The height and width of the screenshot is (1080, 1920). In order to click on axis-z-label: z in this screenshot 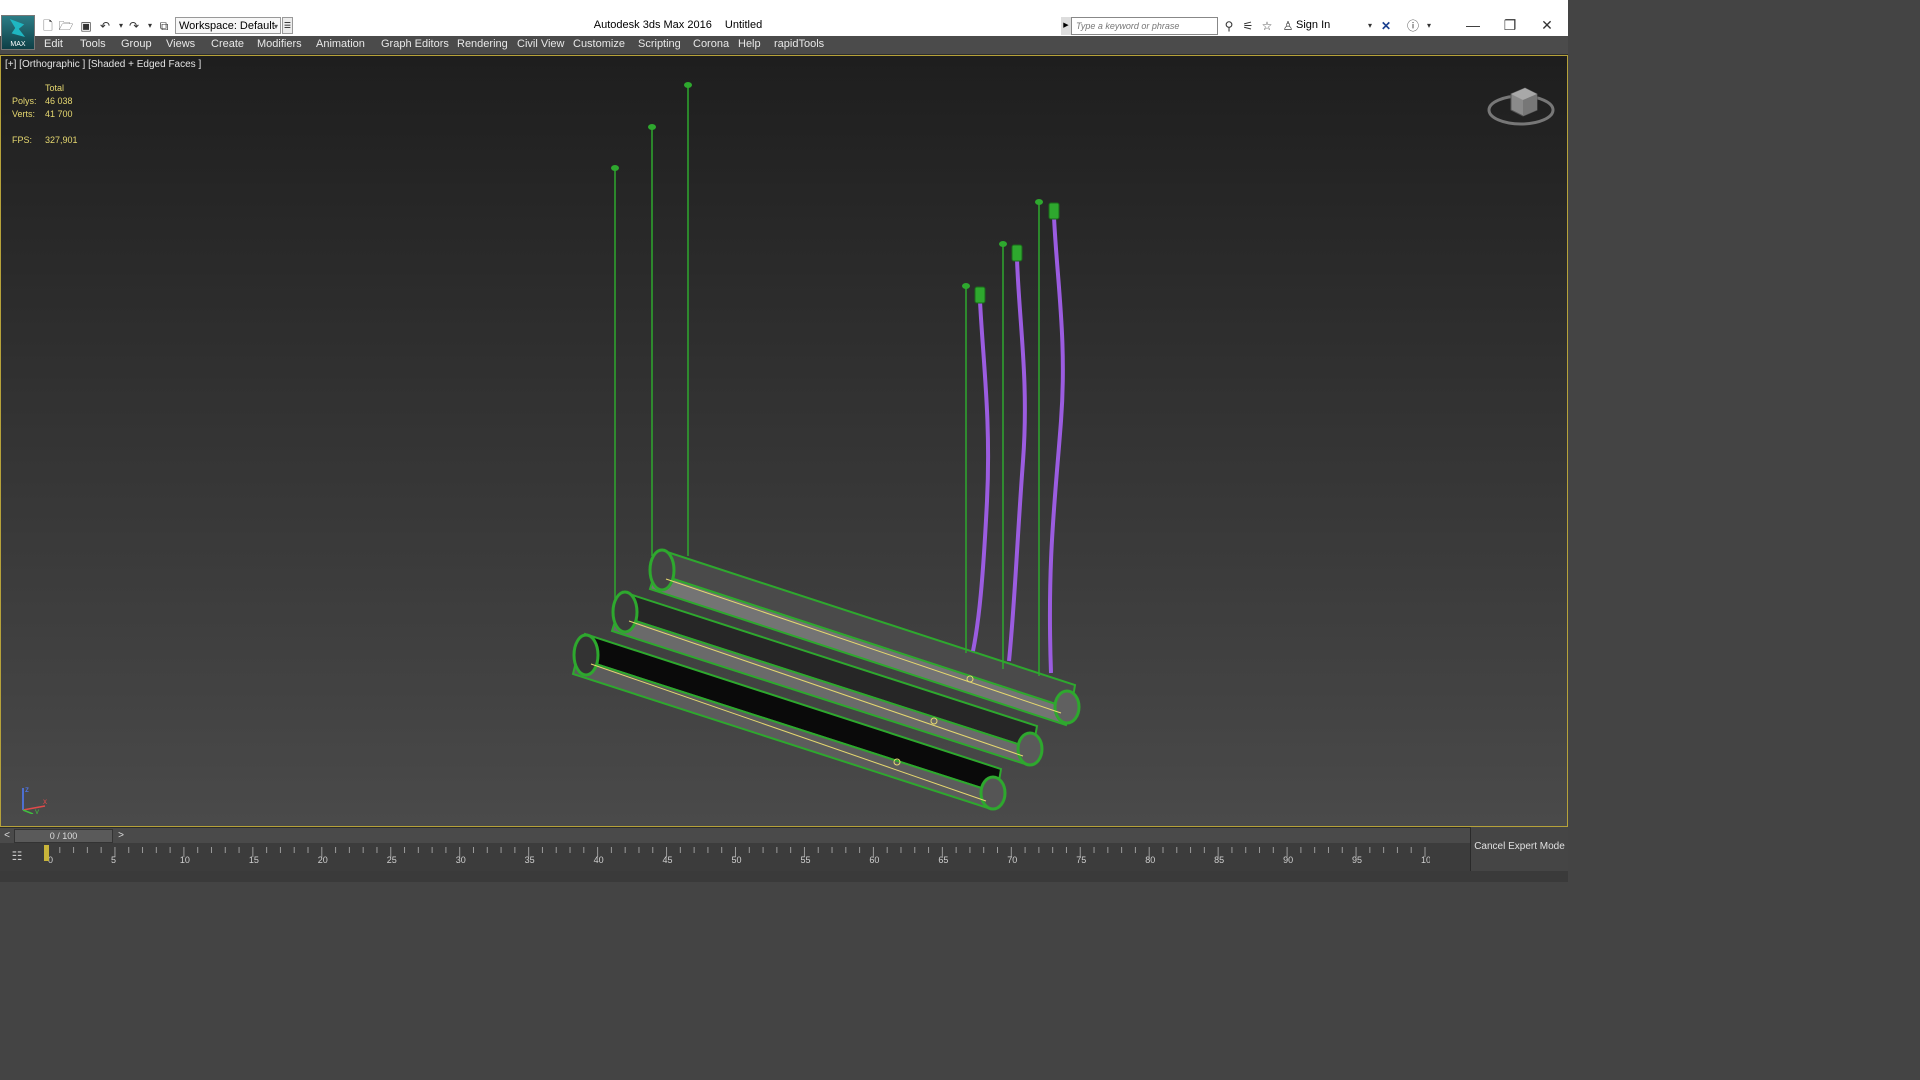, I will do `click(27, 789)`.